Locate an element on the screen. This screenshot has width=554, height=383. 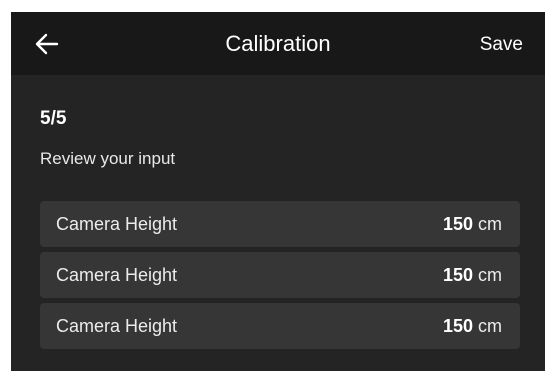
page-title: Calibration is located at coordinates (278, 43).